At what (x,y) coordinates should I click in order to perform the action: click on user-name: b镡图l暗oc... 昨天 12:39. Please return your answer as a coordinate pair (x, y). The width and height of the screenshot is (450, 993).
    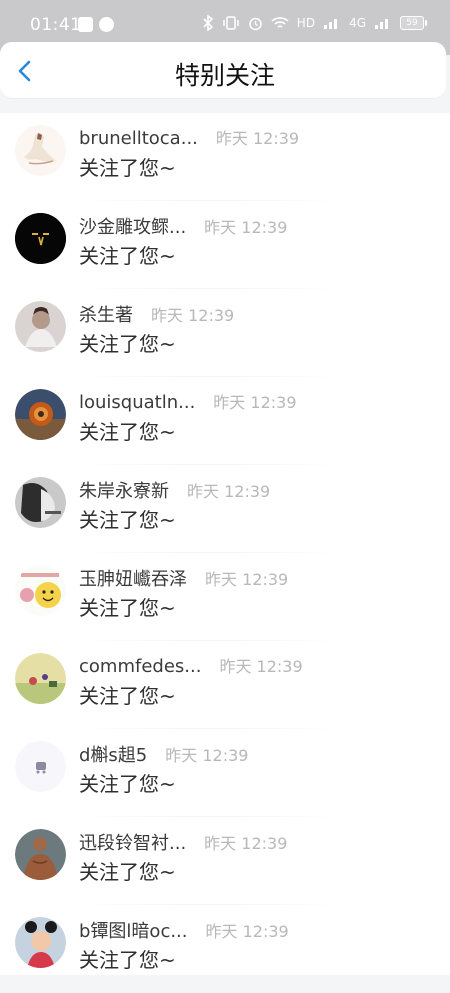
    Looking at the image, I should click on (184, 930).